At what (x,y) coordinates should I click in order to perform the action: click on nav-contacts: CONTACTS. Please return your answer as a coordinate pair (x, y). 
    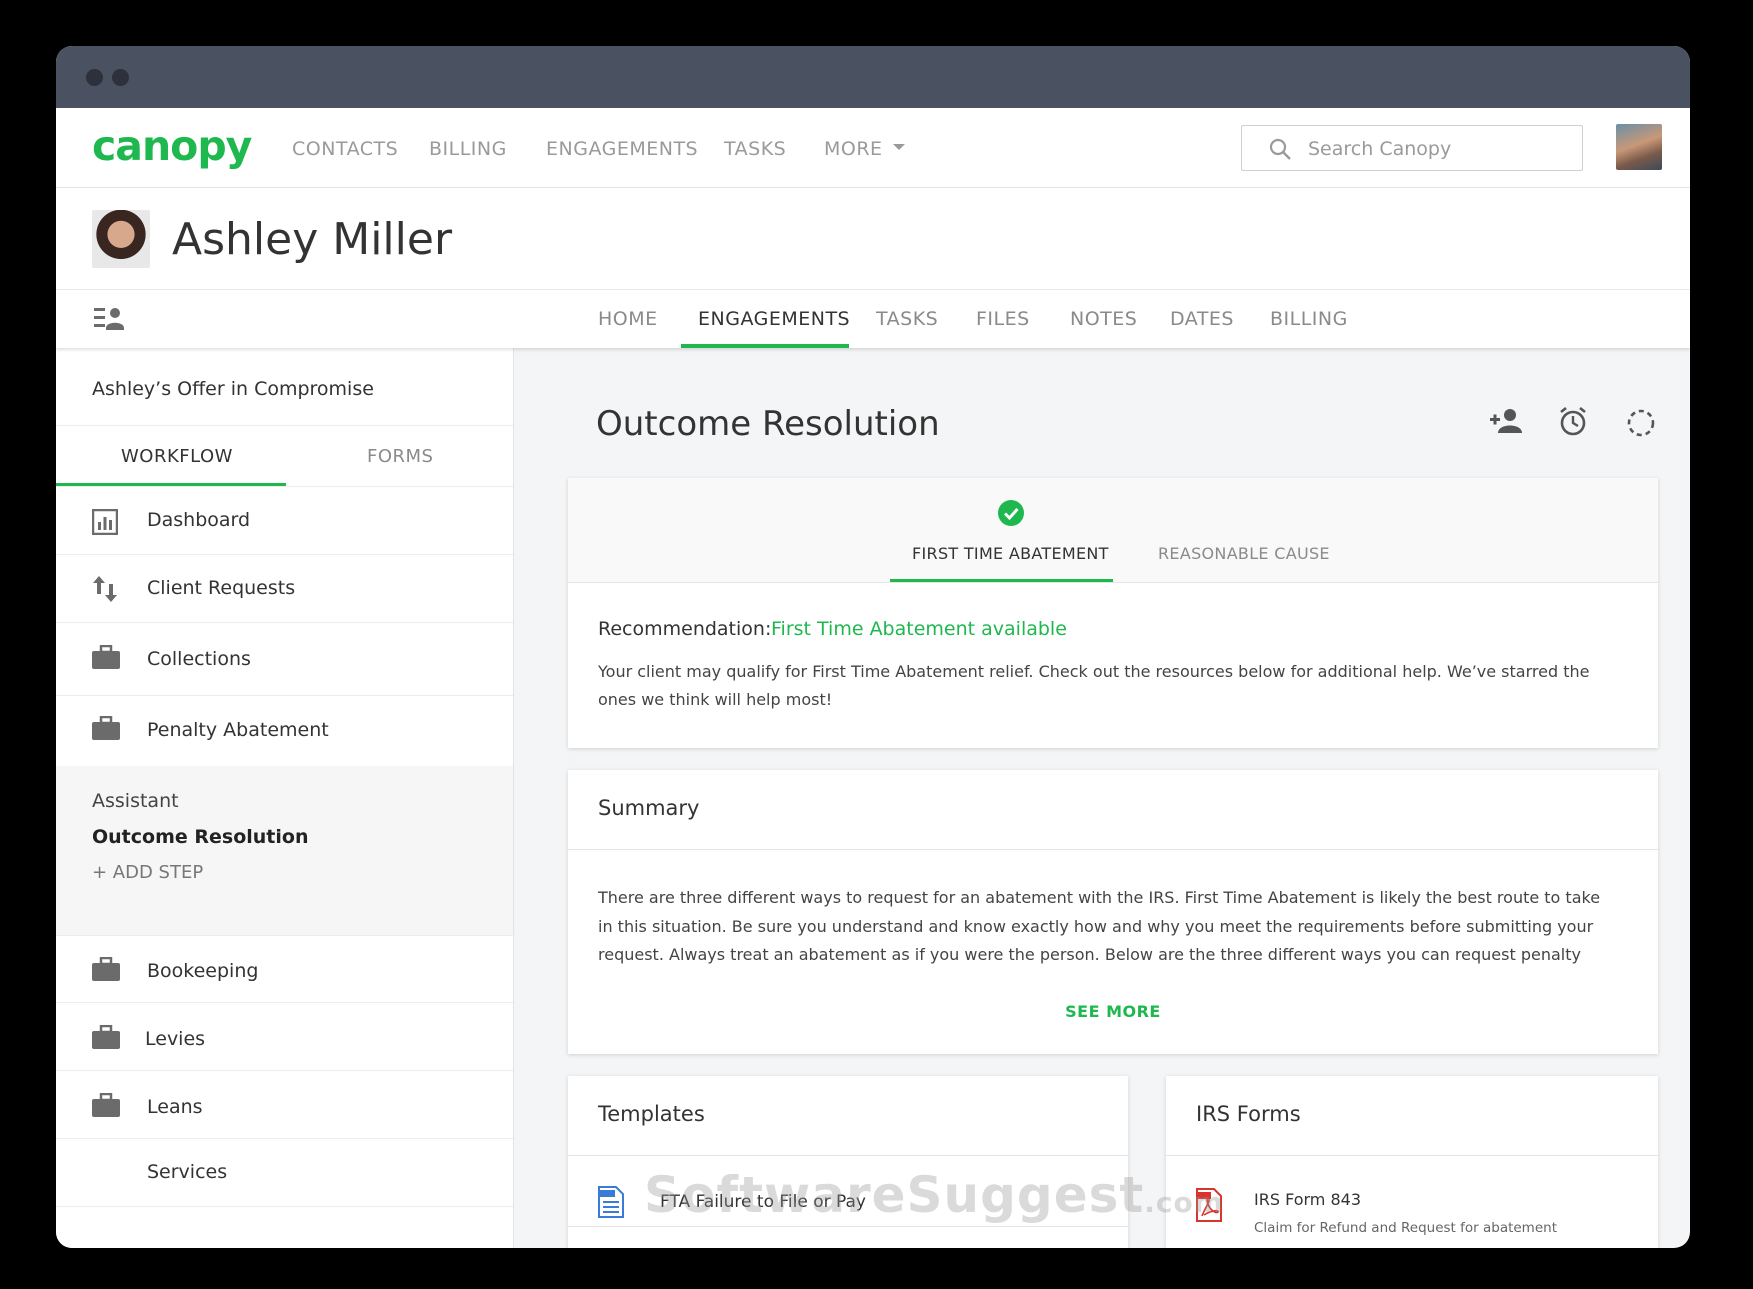
    Looking at the image, I should click on (345, 149).